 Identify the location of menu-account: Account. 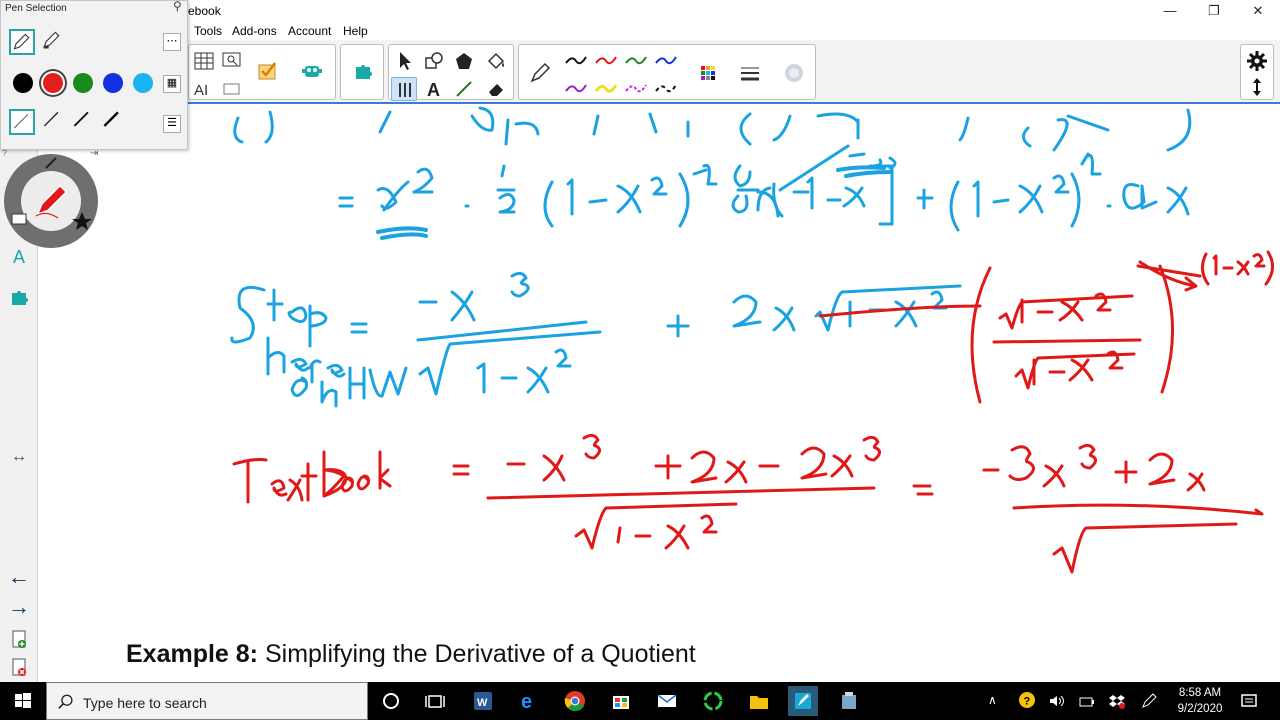
(309, 31).